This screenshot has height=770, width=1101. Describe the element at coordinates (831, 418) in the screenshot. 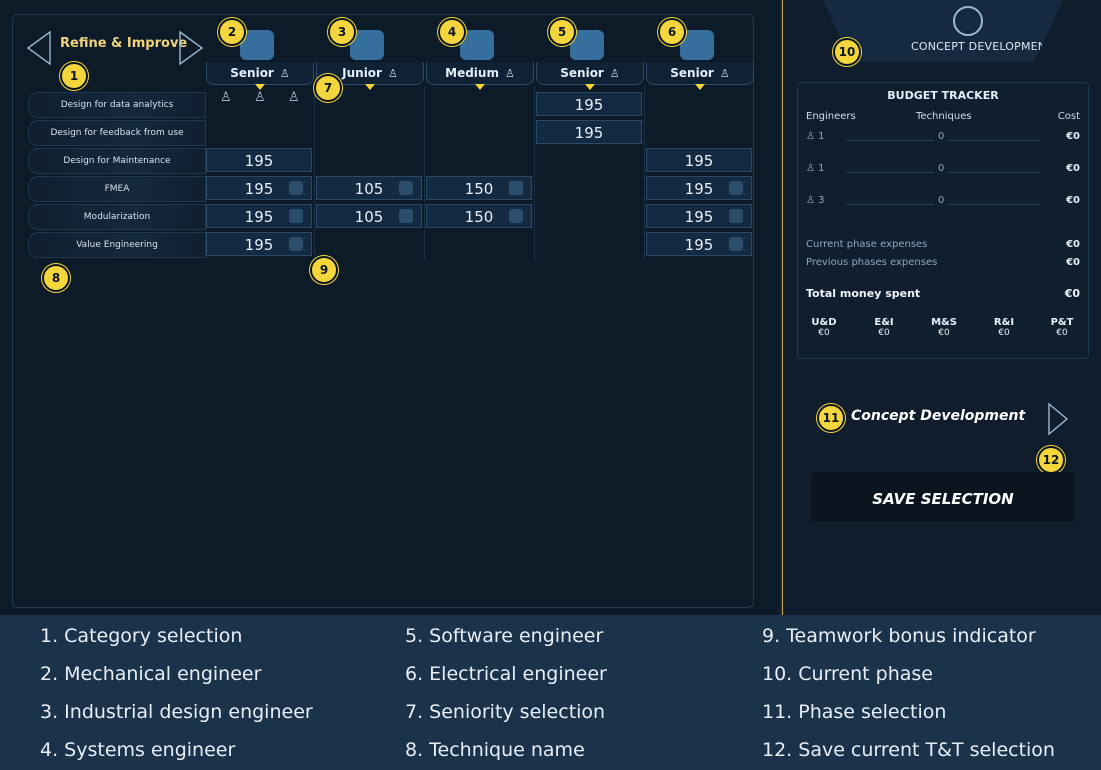

I see `callout-badge: 11` at that location.